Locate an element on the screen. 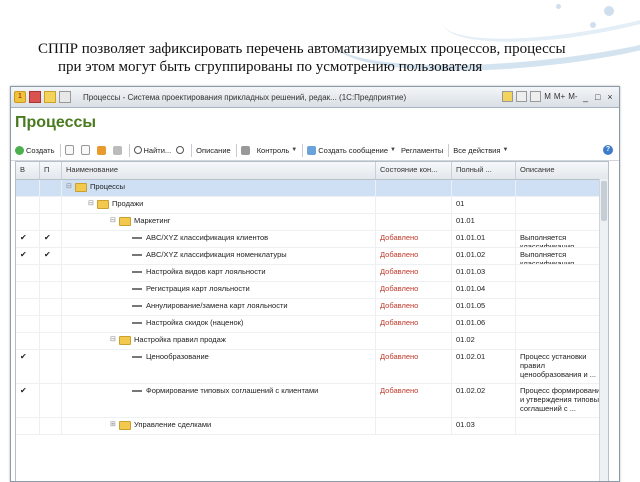  create-message-label: Создать сообщение is located at coordinates (353, 150).